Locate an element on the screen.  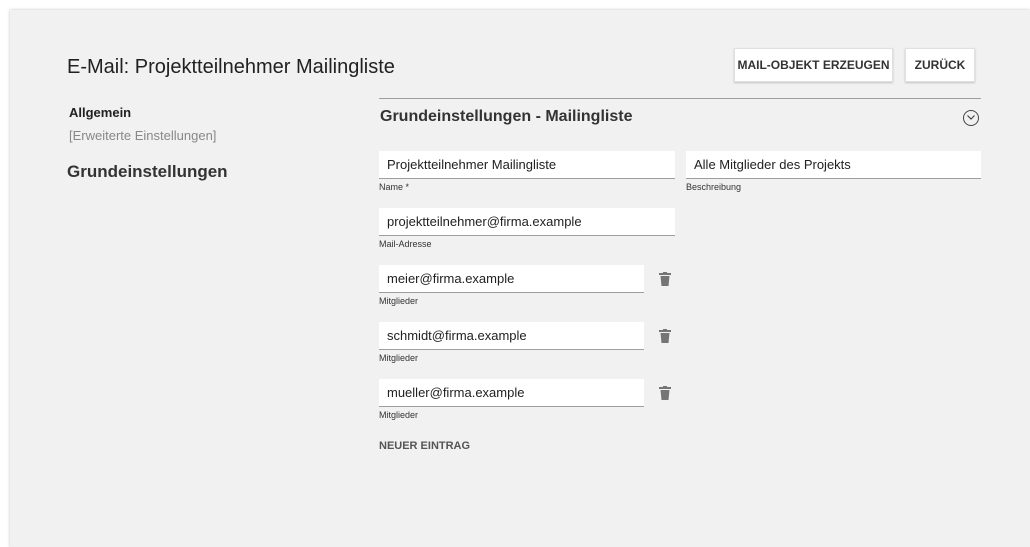
nav-item-general: Allgemein is located at coordinates (100, 112).